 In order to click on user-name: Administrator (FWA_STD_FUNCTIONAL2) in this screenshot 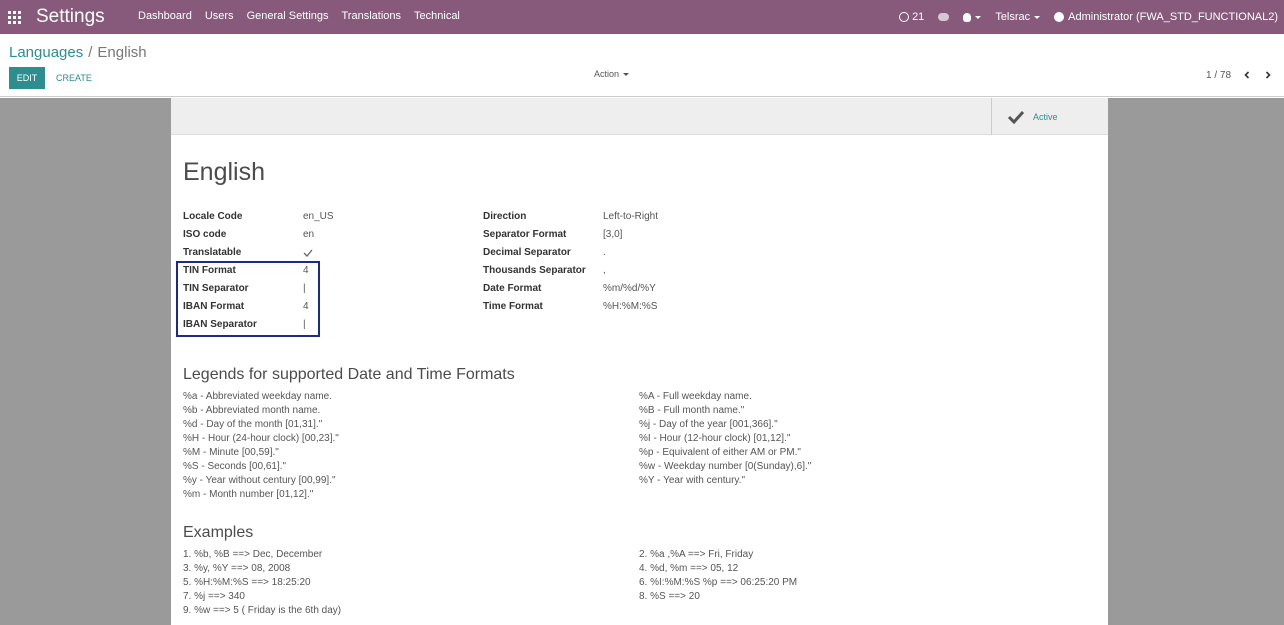, I will do `click(1173, 17)`.